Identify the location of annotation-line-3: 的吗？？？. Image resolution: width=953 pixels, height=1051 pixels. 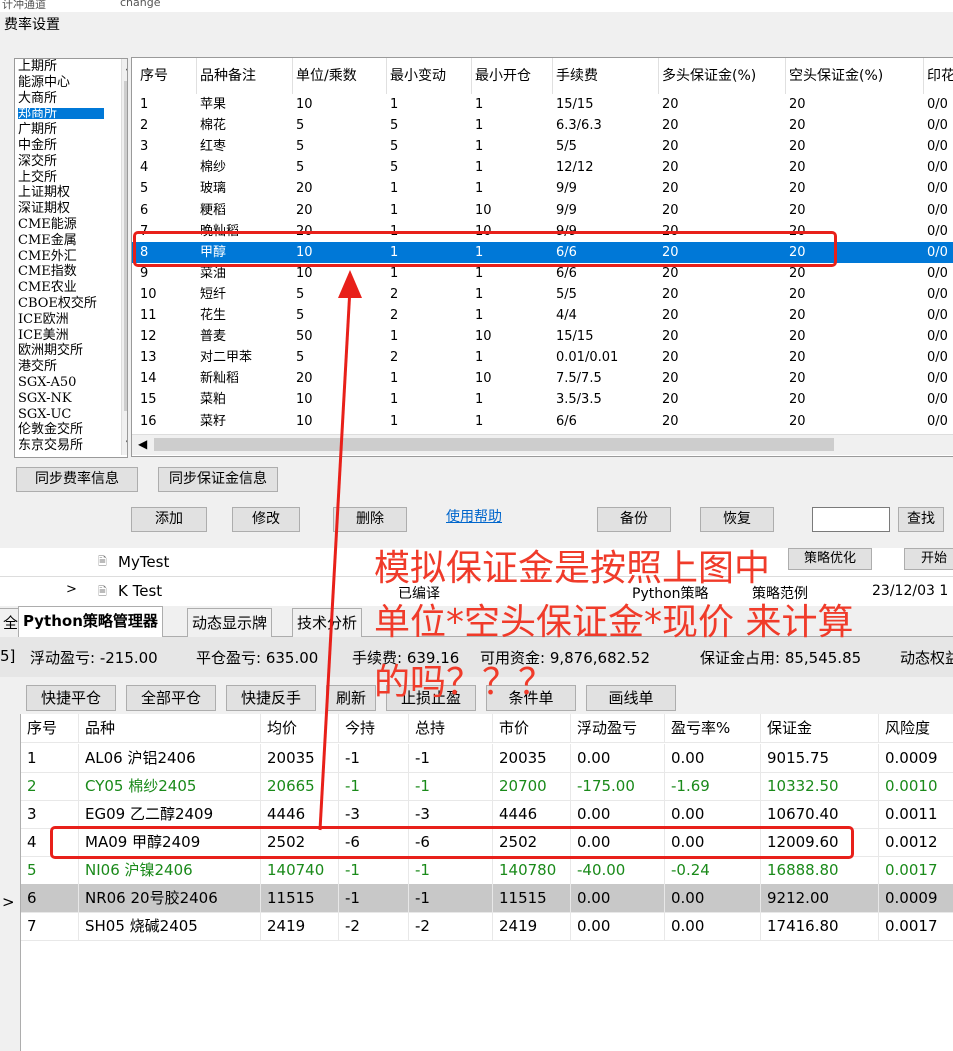
(464, 682).